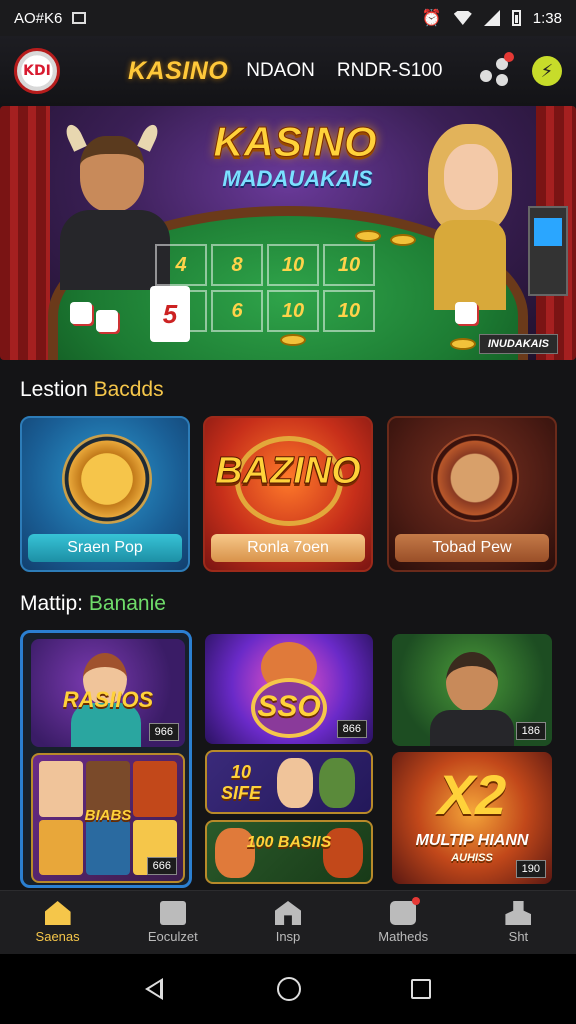  I want to click on battery-icon, so click(516, 18).